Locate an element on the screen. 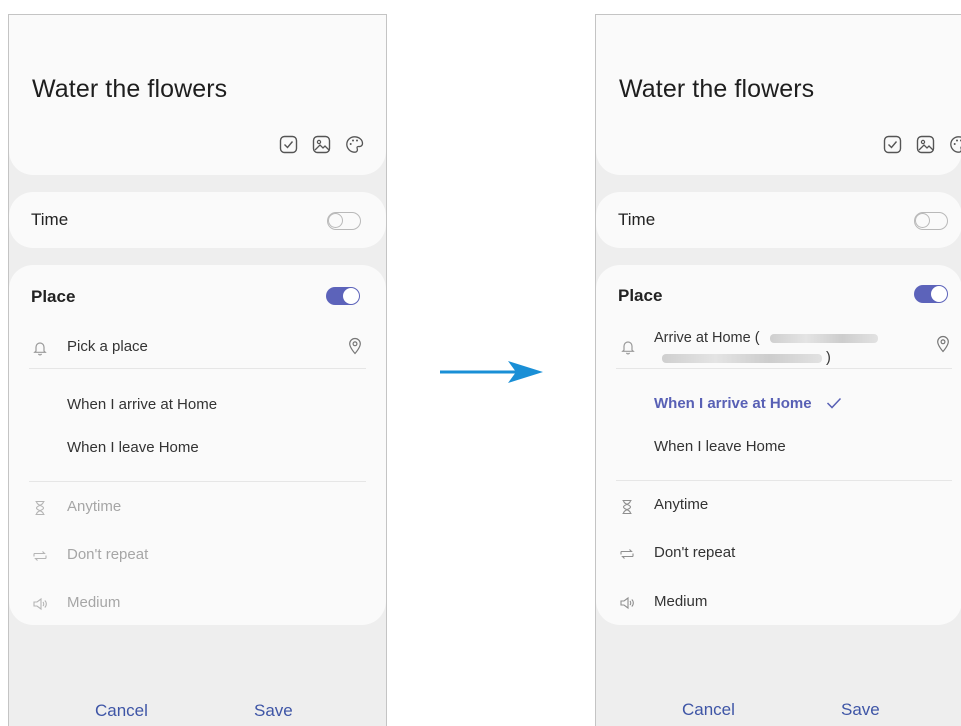 Image resolution: width=961 pixels, height=726 pixels. option-arrive-label: When I arrive at Home is located at coordinates (733, 403).